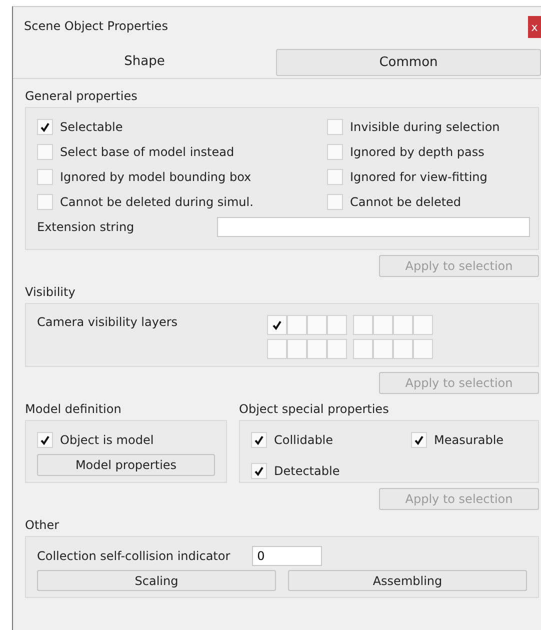 This screenshot has width=541, height=630. What do you see at coordinates (373, 227) in the screenshot?
I see `input-field` at bounding box center [373, 227].